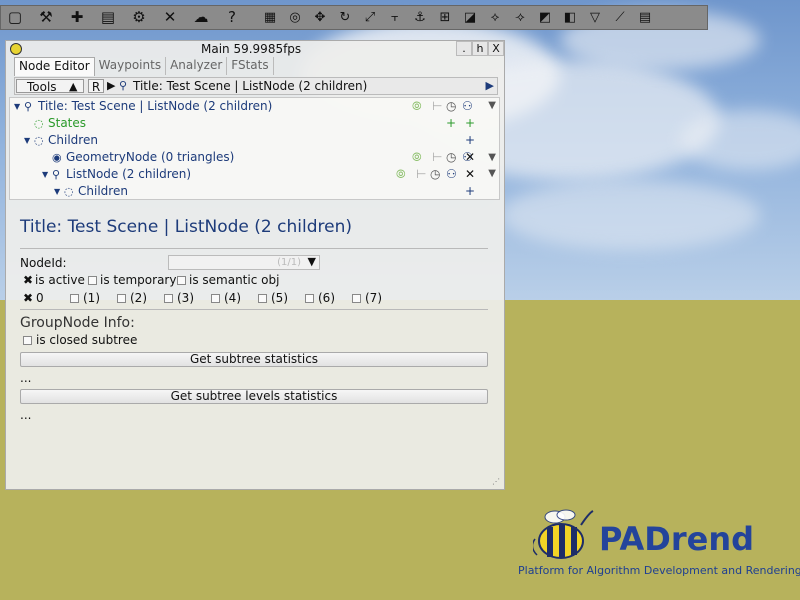  I want to click on tab-waypoints: Waypoints, so click(131, 66).